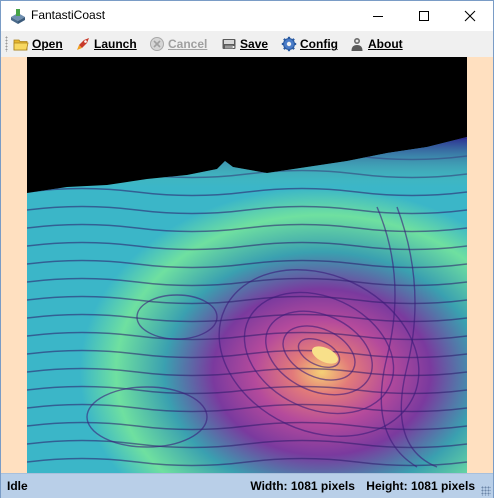 The height and width of the screenshot is (498, 494). Describe the element at coordinates (18, 16) in the screenshot. I see `app-icon` at that location.